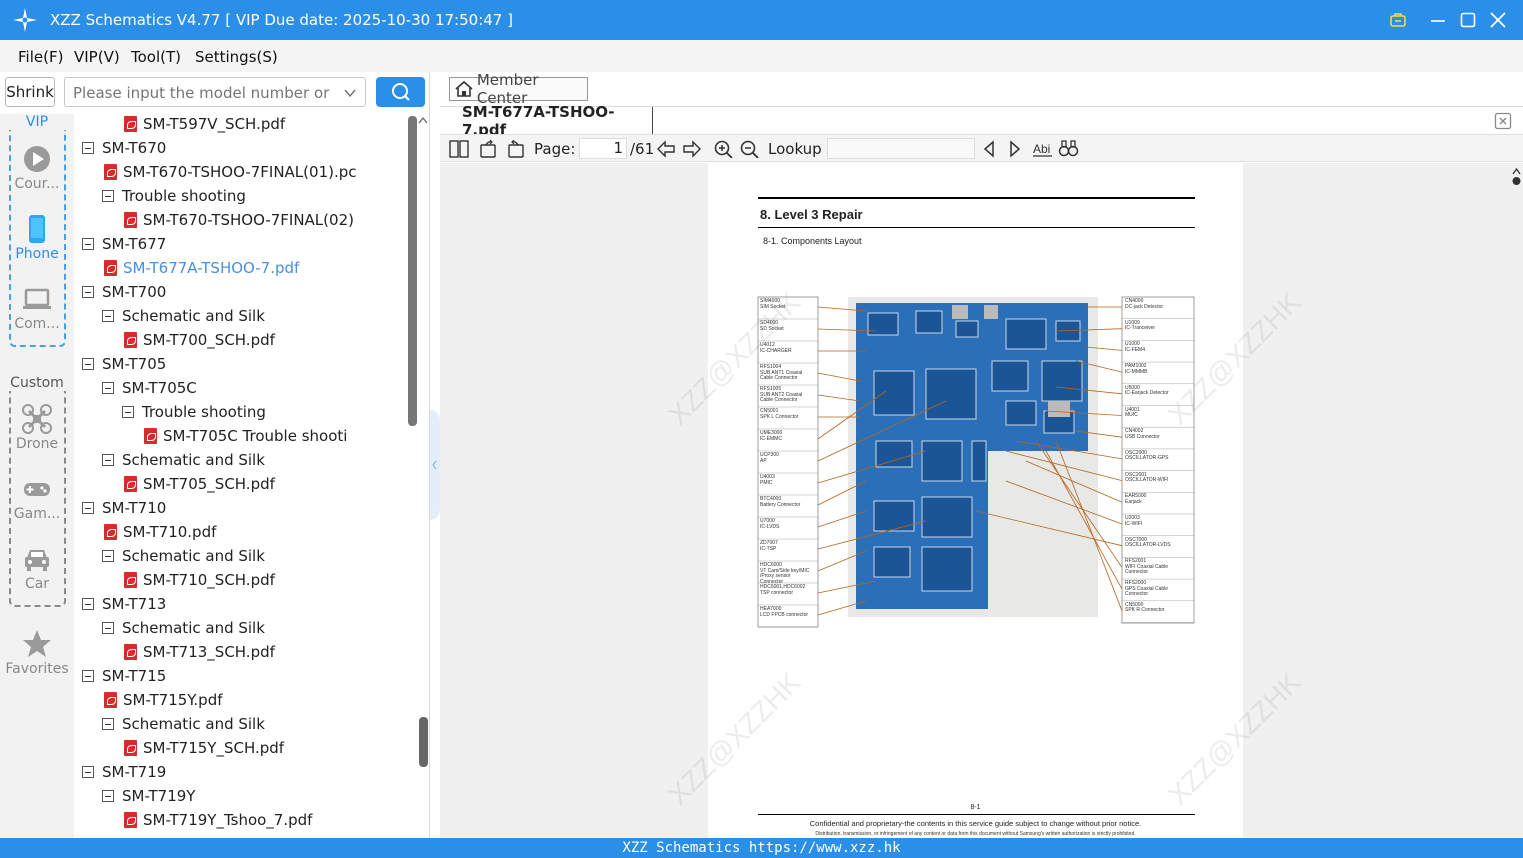 This screenshot has width=1523, height=858. Describe the element at coordinates (199, 484) in the screenshot. I see `tree-file-node: SM-T705_SCH.pdf` at that location.